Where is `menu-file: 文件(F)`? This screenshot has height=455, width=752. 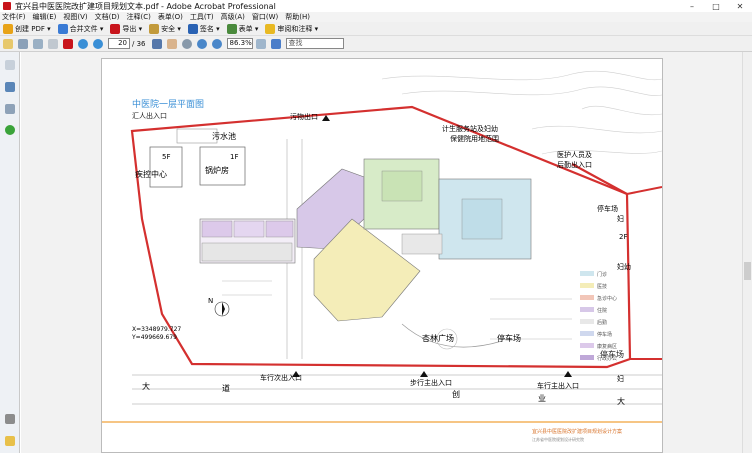 menu-file: 文件(F) is located at coordinates (14, 17).